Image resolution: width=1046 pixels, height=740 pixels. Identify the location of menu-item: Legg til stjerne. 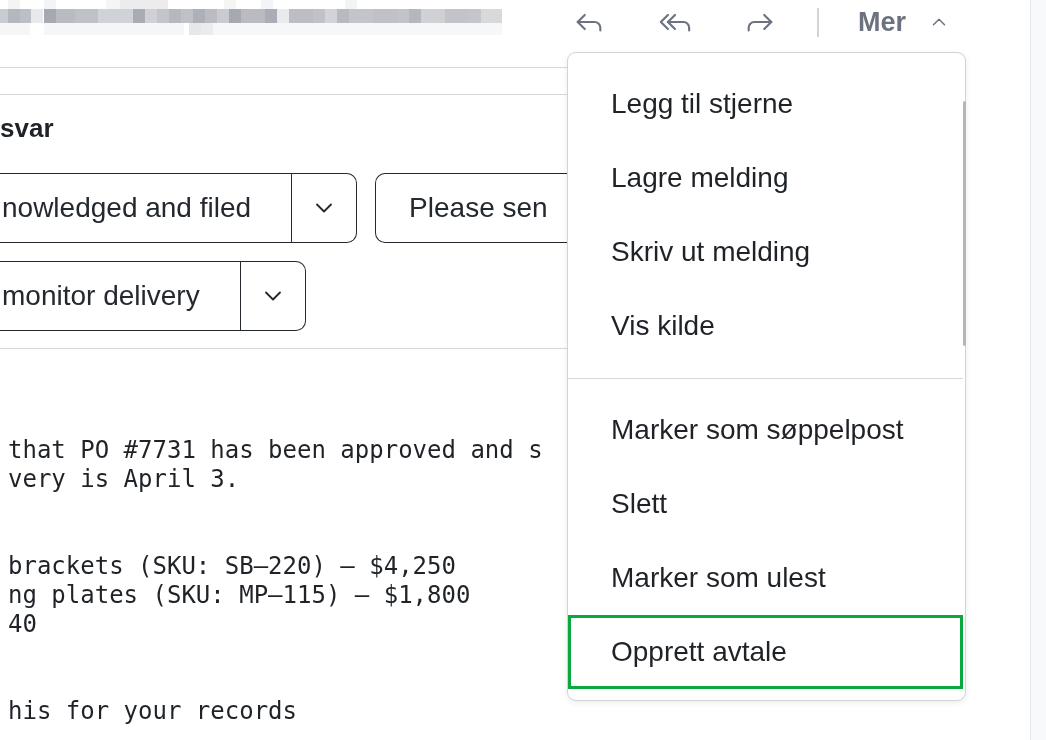
(765, 104).